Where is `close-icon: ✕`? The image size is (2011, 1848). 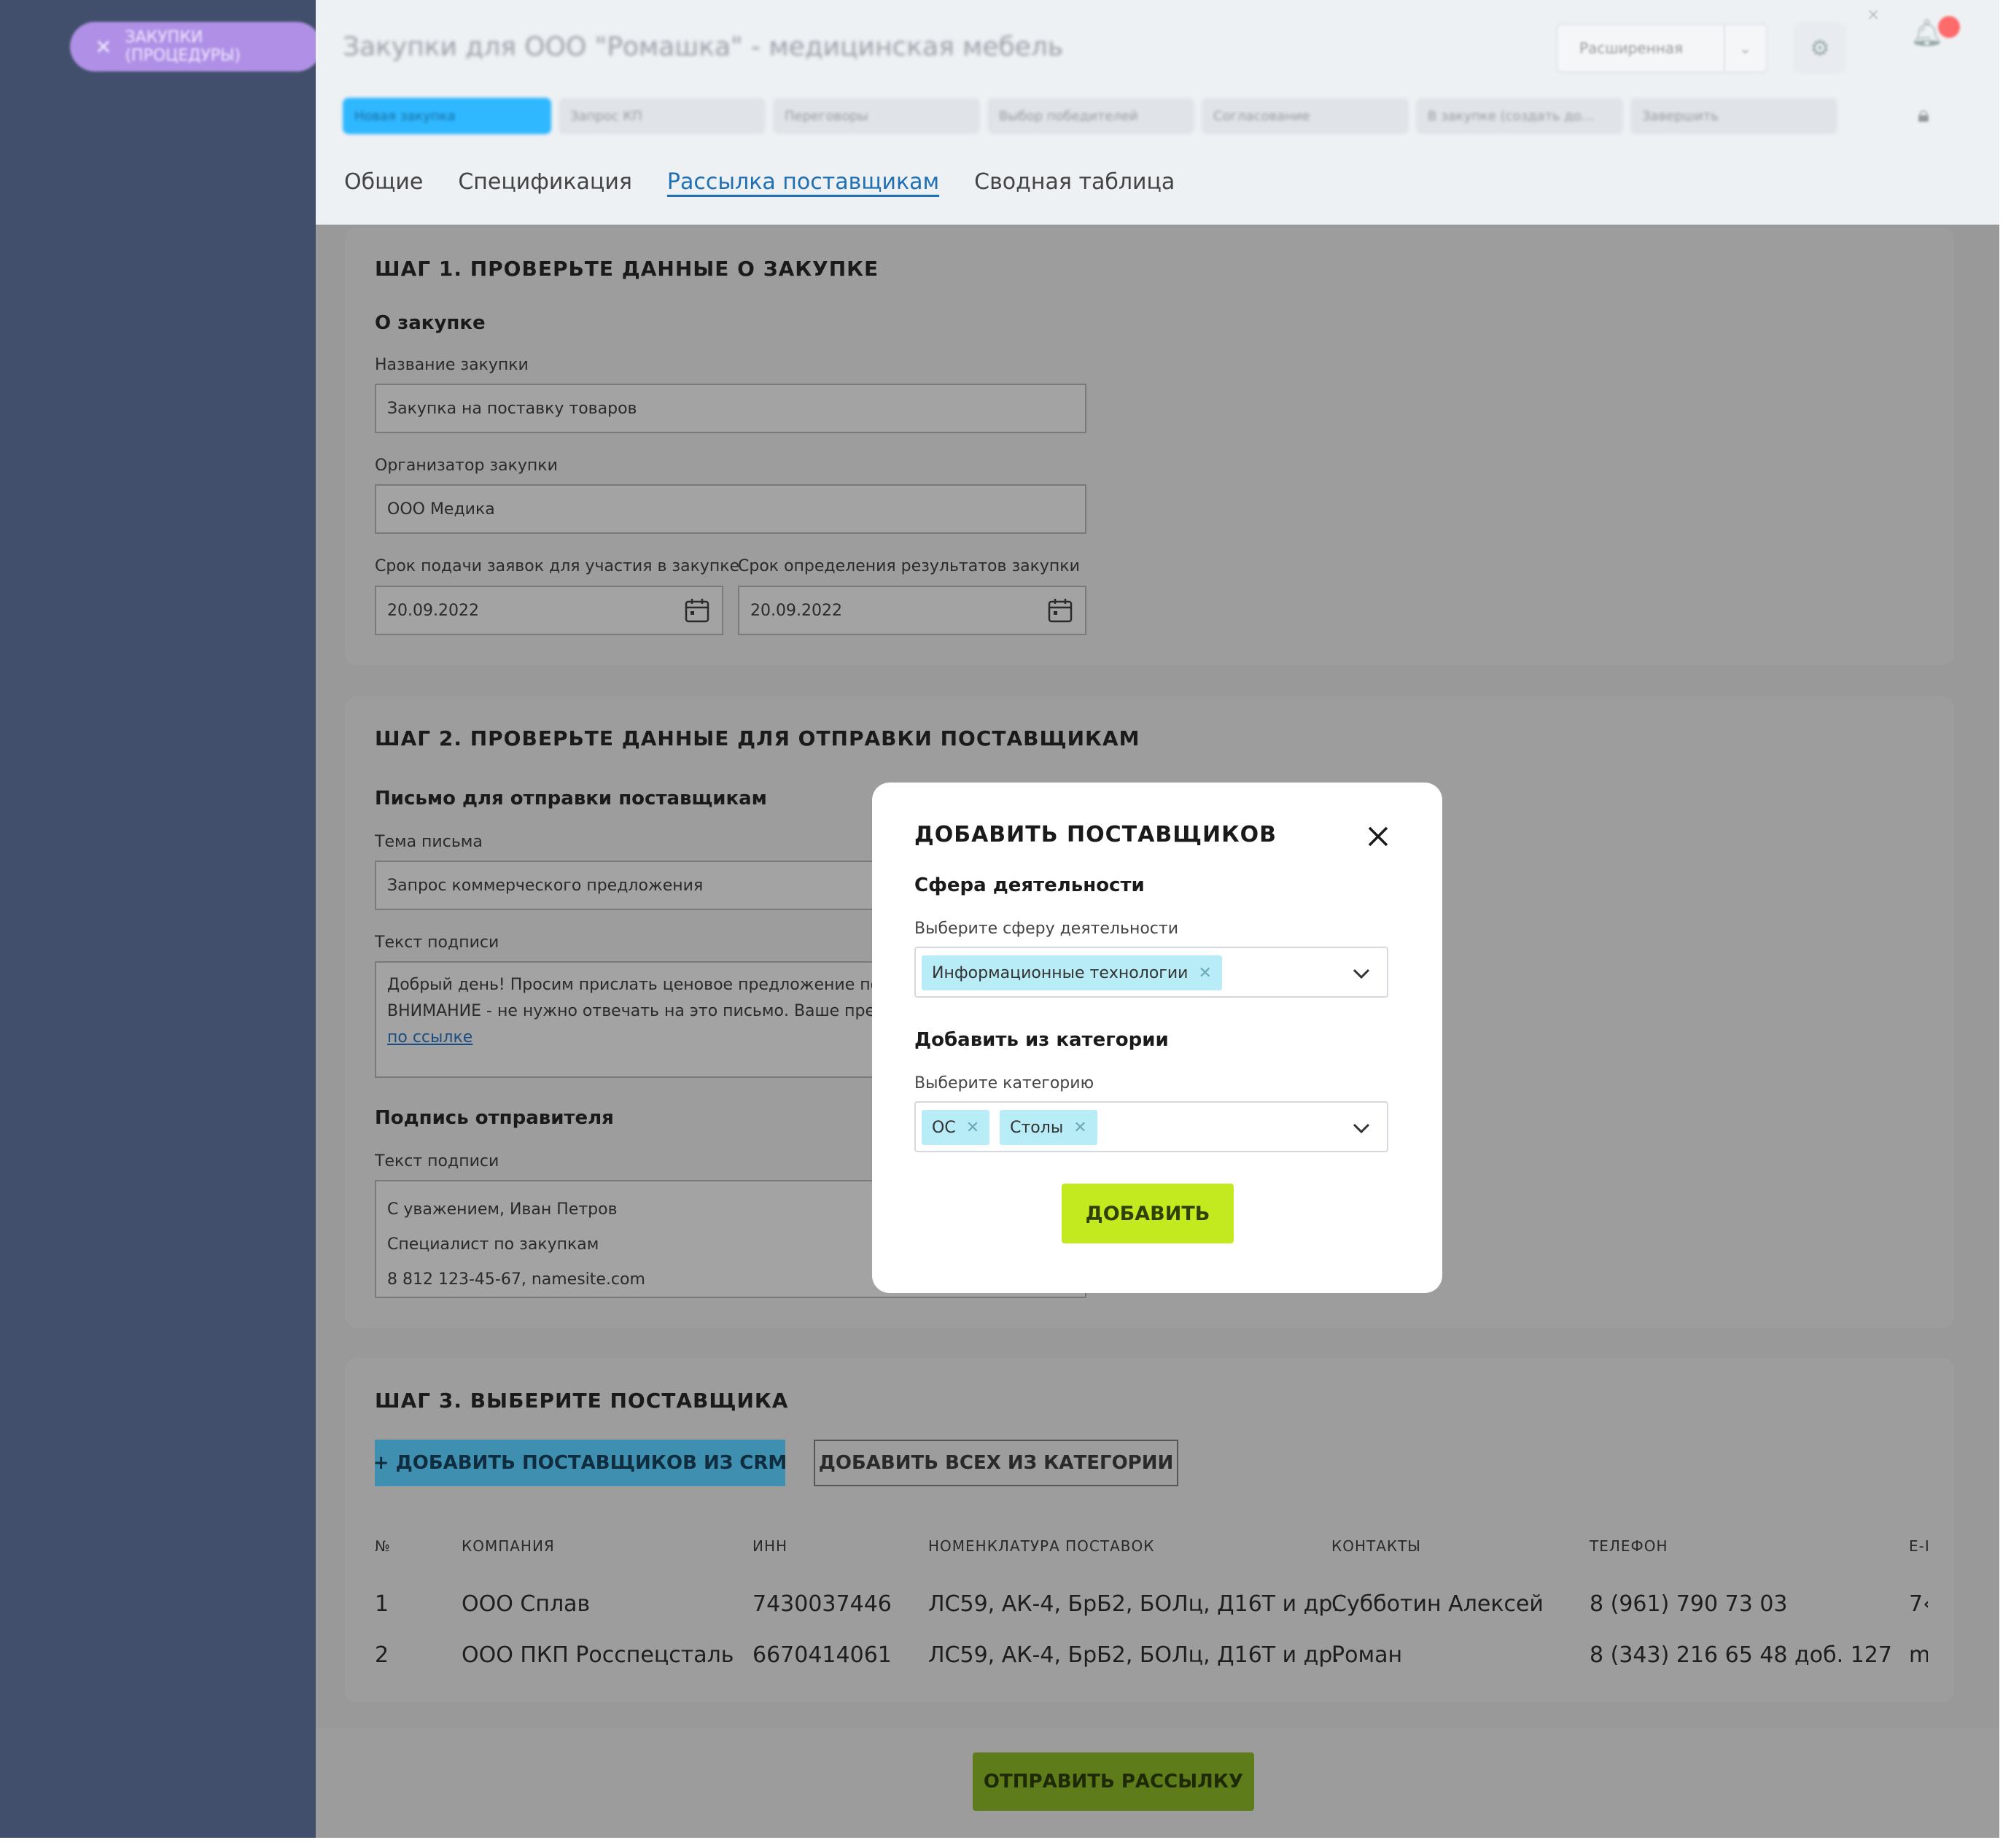 close-icon: ✕ is located at coordinates (103, 46).